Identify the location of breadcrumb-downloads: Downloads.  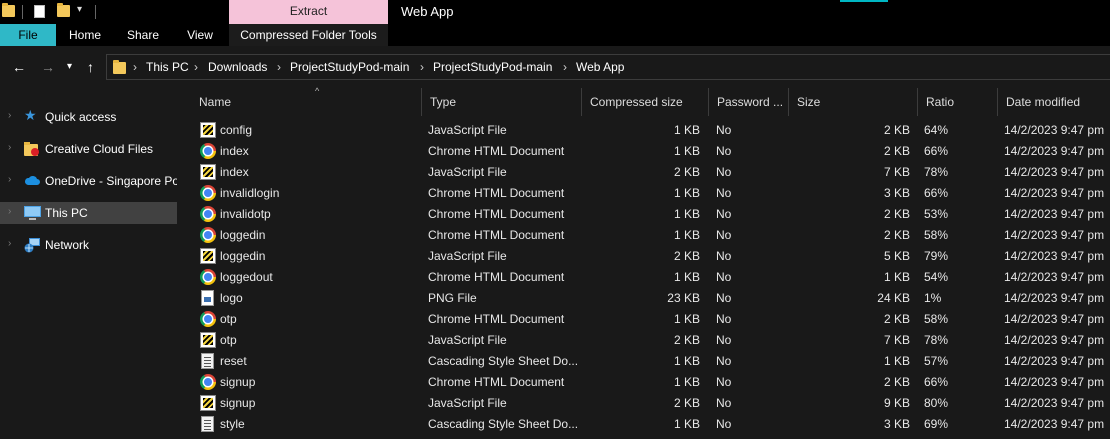
(237, 67).